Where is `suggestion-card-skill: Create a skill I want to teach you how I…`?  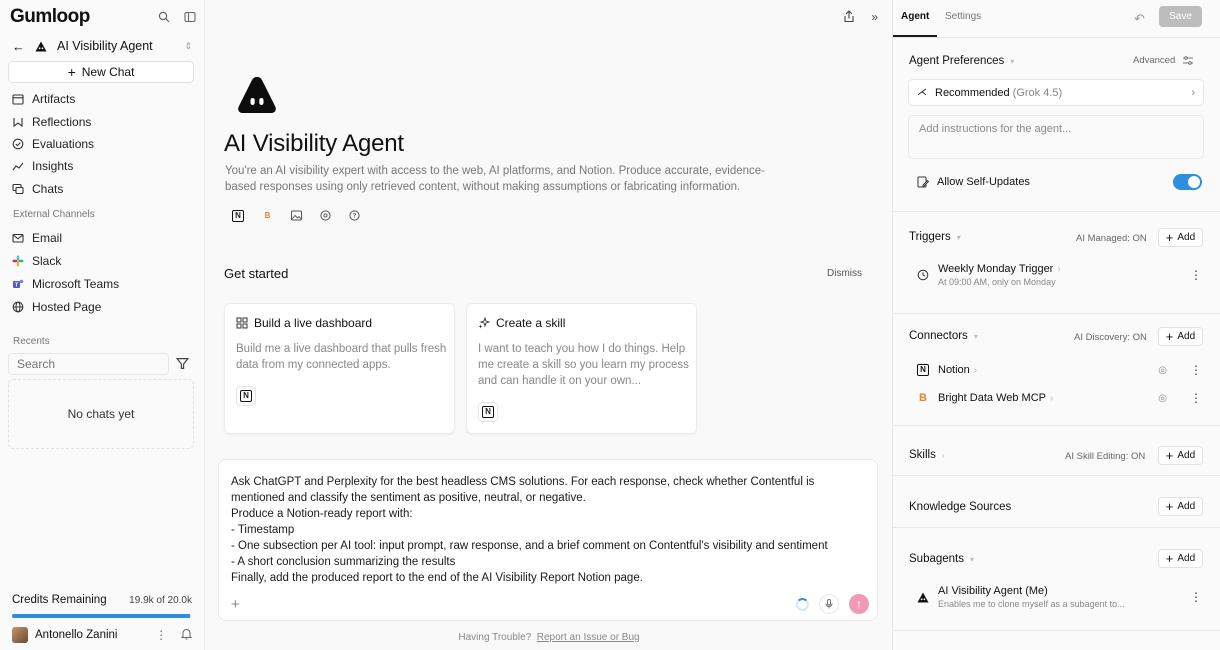
suggestion-card-skill: Create a skill I want to teach you how I… is located at coordinates (581, 368).